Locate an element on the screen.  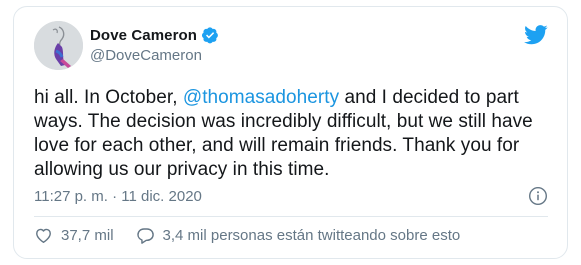
tweet-text-part: hi all. In October, is located at coordinates (108, 97).